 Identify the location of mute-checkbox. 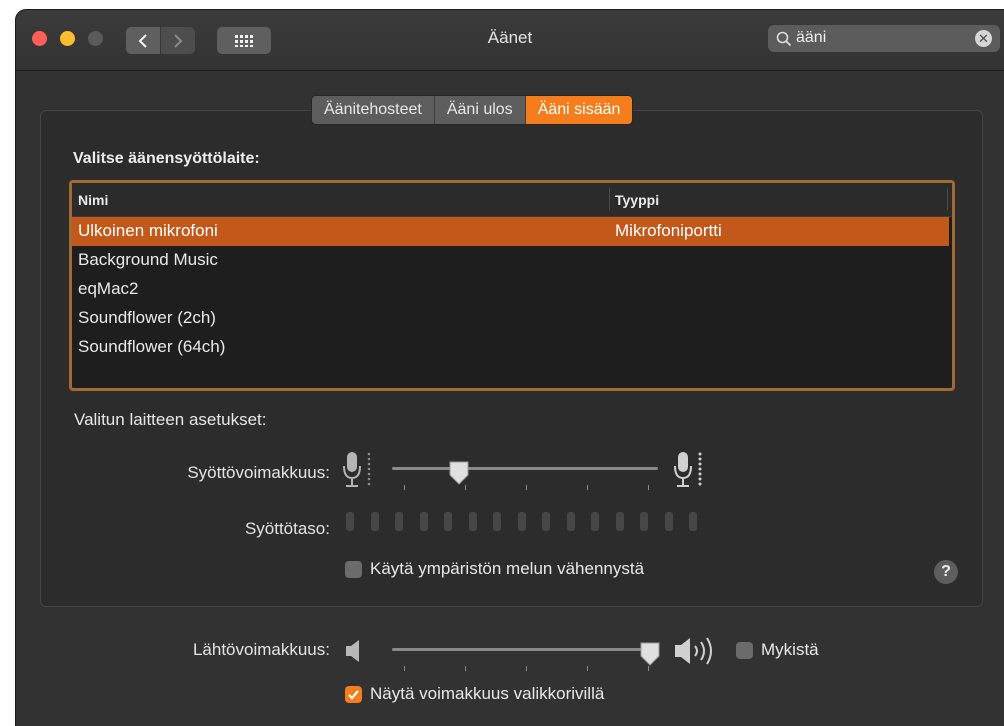
(744, 650).